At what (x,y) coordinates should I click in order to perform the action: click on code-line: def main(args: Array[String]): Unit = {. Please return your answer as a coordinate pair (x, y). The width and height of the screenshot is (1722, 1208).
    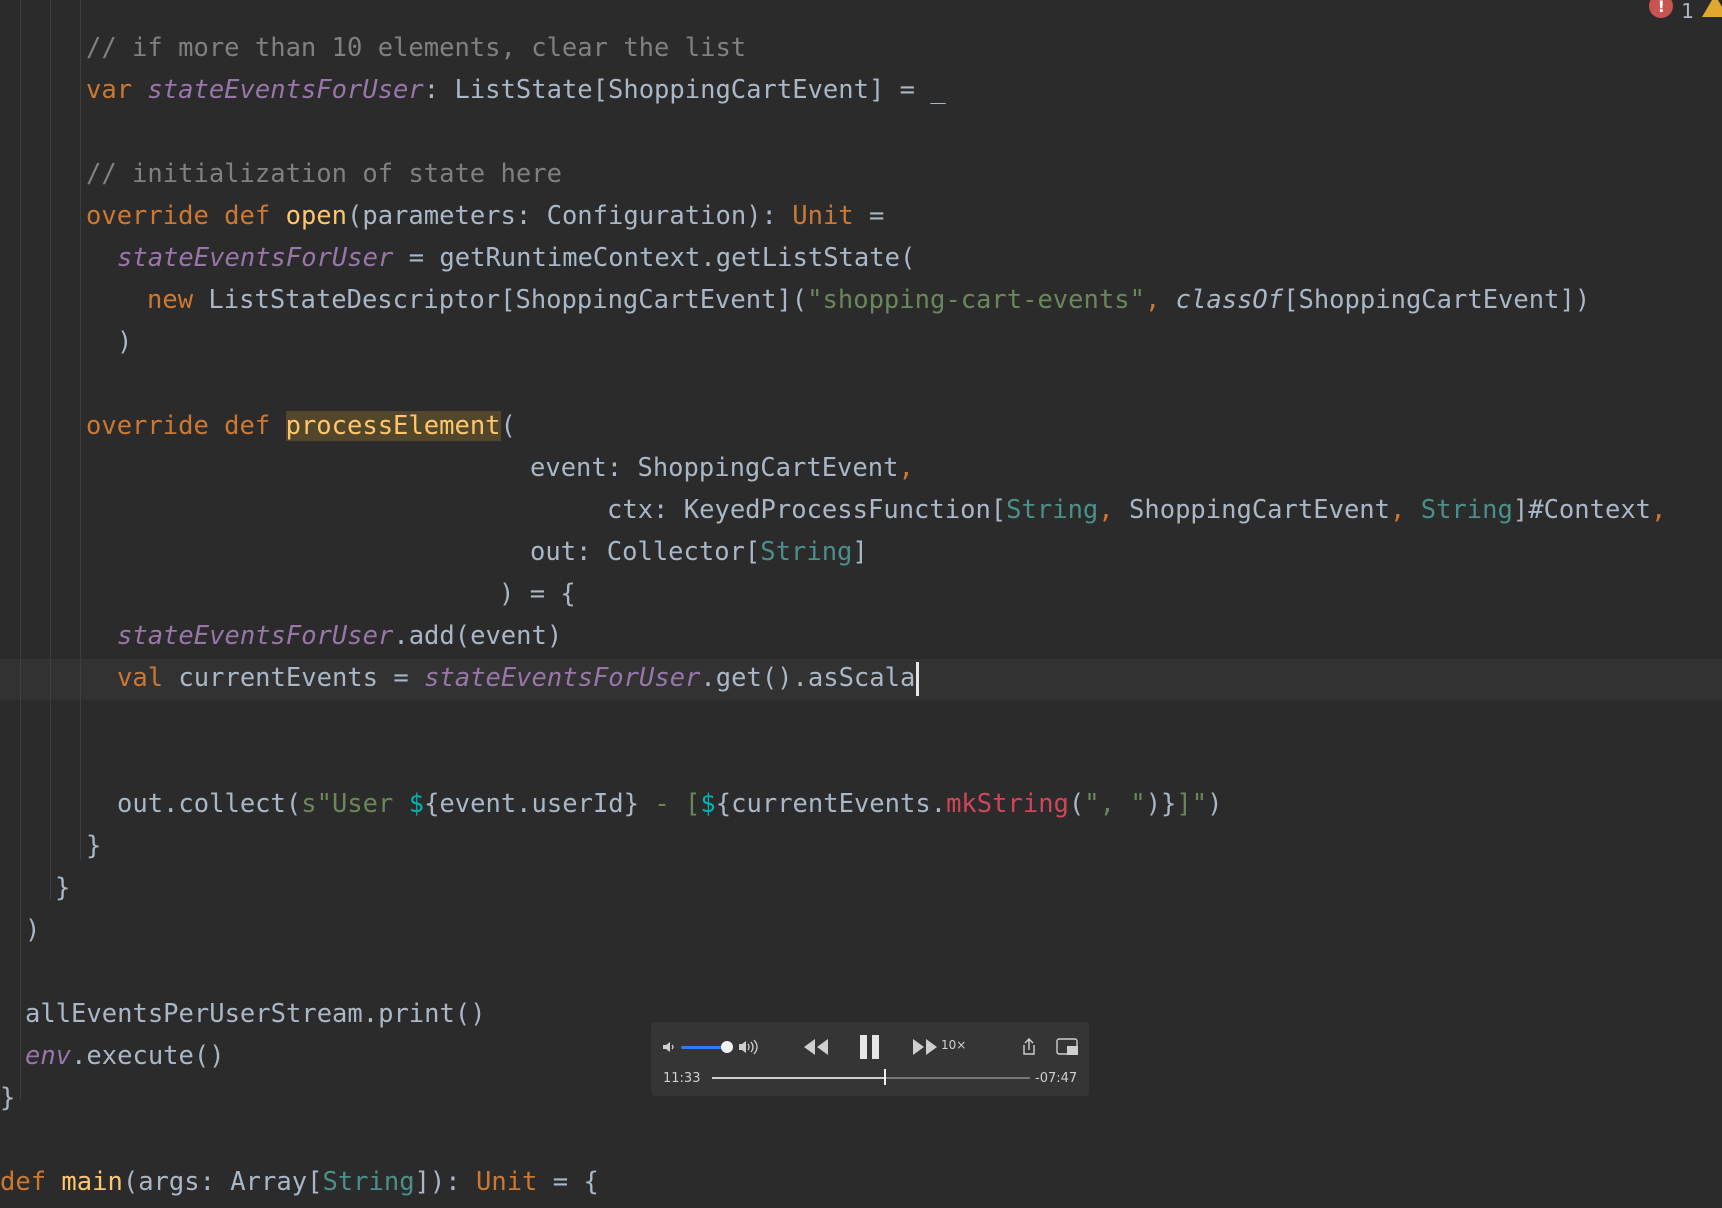
    Looking at the image, I should click on (299, 1182).